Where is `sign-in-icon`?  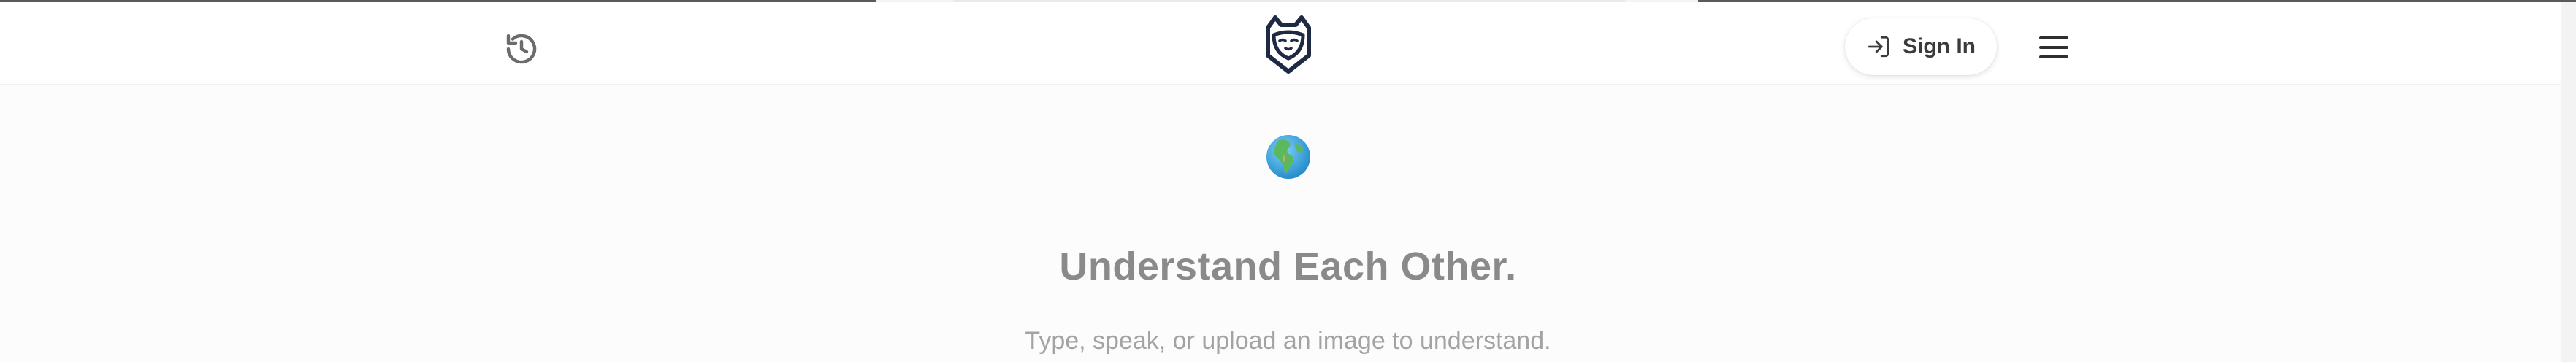
sign-in-icon is located at coordinates (1878, 47).